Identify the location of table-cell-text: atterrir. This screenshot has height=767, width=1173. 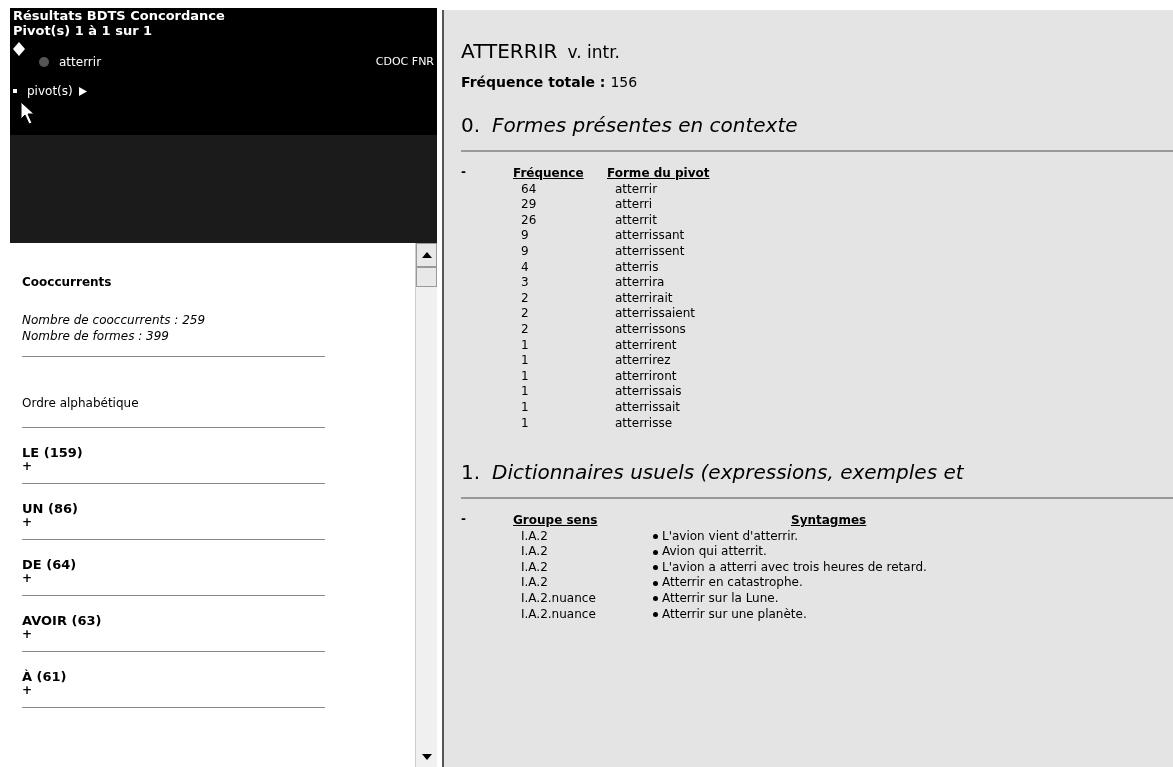
(636, 189).